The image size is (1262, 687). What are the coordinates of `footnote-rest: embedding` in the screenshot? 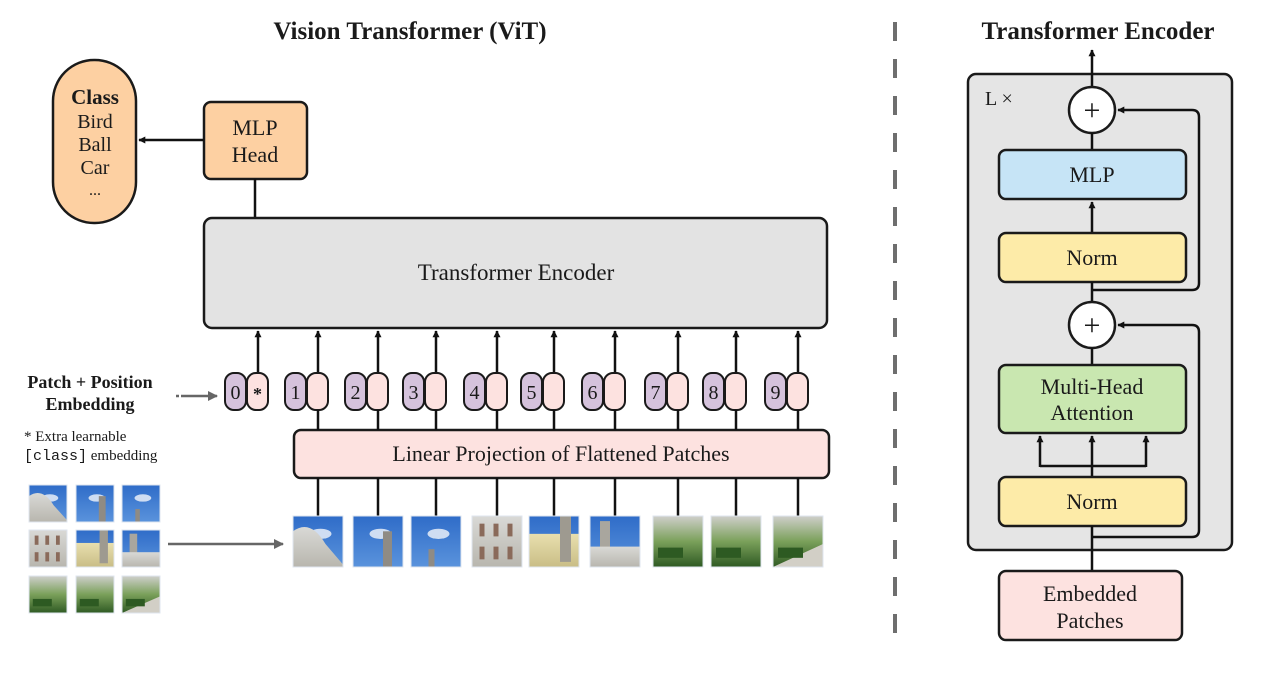 It's located at (122, 456).